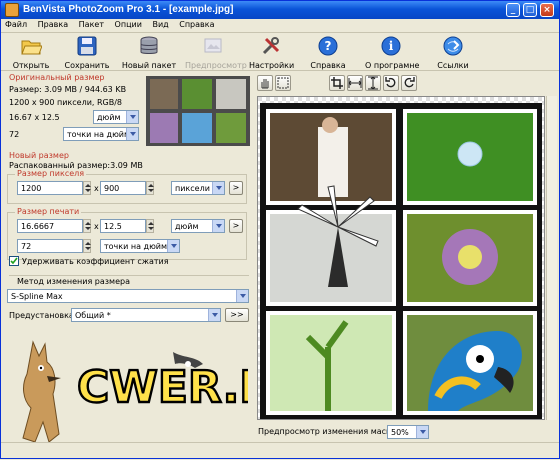  I want to click on menu-edit: Правка, so click(53, 24).